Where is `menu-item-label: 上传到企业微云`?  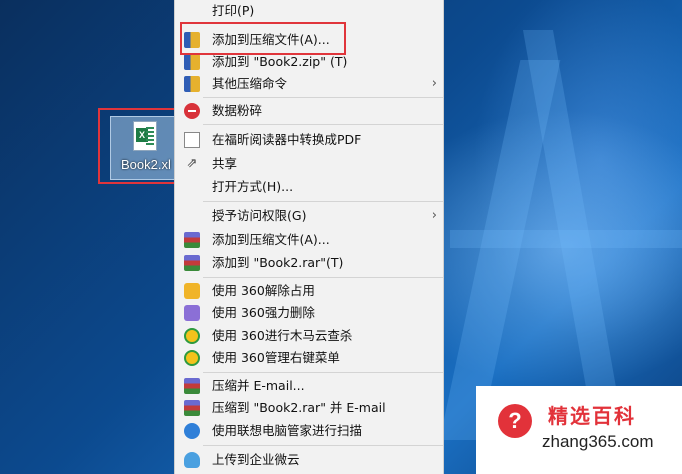 menu-item-label: 上传到企业微云 is located at coordinates (256, 459).